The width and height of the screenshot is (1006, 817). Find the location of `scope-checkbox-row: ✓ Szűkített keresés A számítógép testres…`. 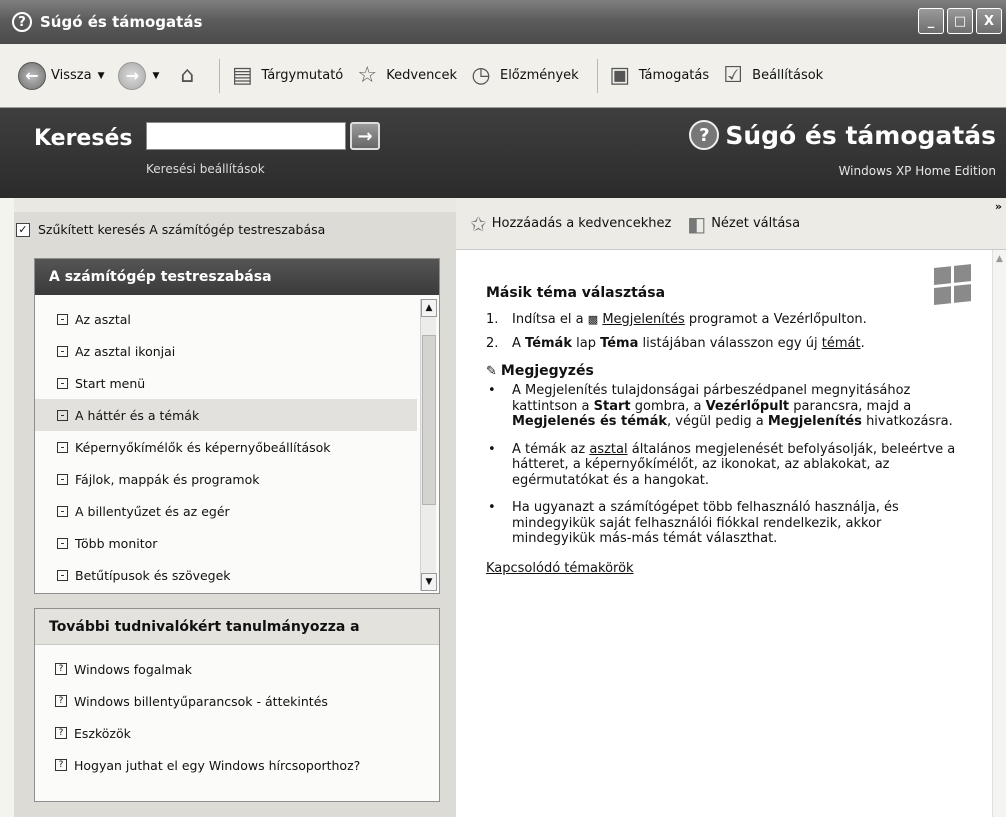

scope-checkbox-row: ✓ Szűkített keresés A számítógép testres… is located at coordinates (170, 229).